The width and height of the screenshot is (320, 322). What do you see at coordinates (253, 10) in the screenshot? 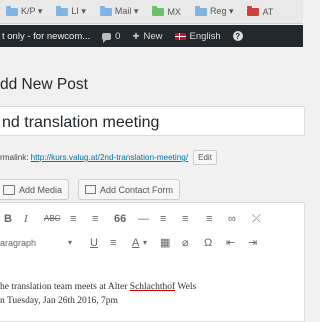
I see `flag-favicon-icon` at bounding box center [253, 10].